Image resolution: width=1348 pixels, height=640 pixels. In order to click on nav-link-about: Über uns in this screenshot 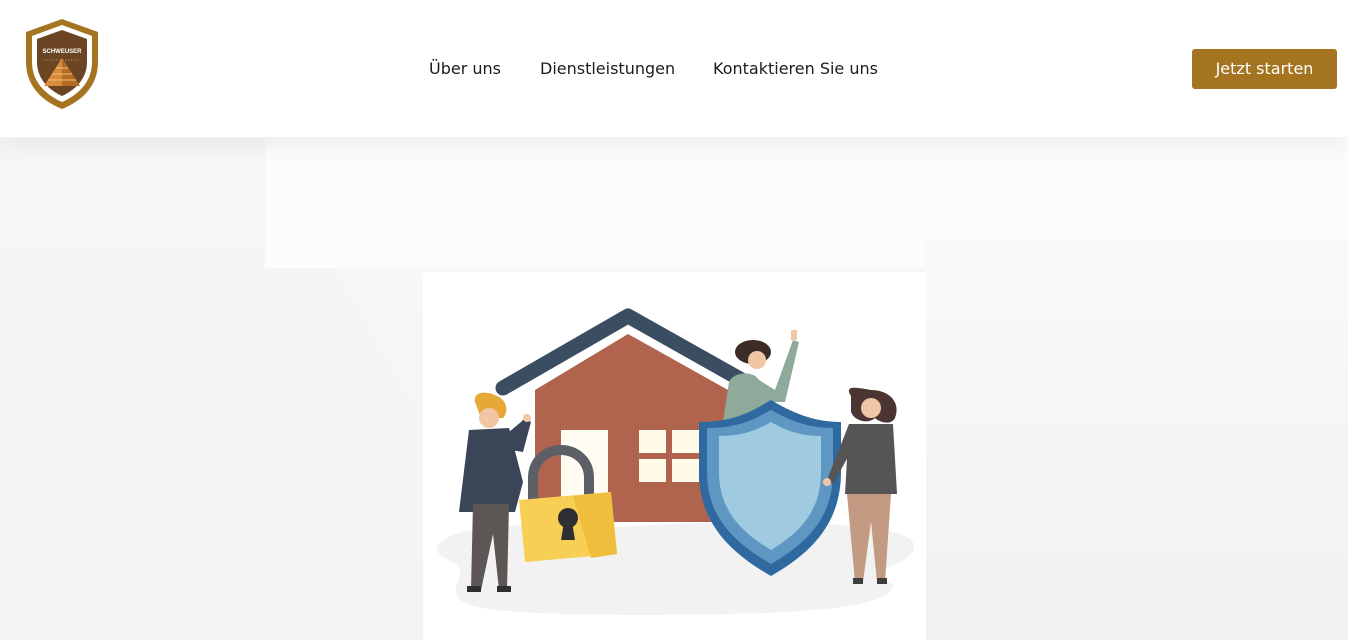, I will do `click(465, 69)`.